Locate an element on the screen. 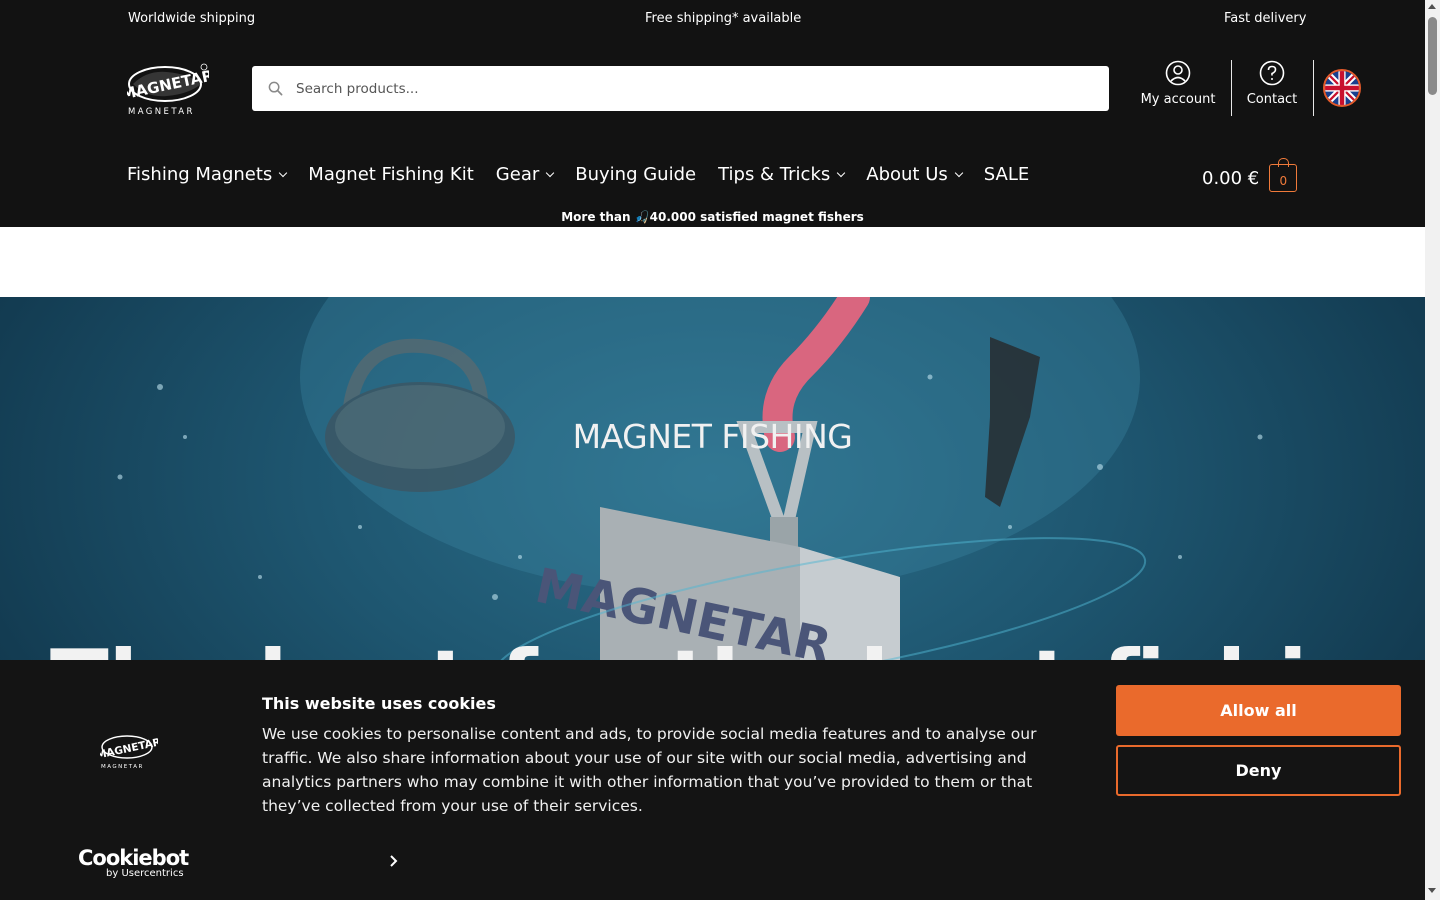 This screenshot has height=900, width=1440. my-account-link: My account is located at coordinates (1178, 83).